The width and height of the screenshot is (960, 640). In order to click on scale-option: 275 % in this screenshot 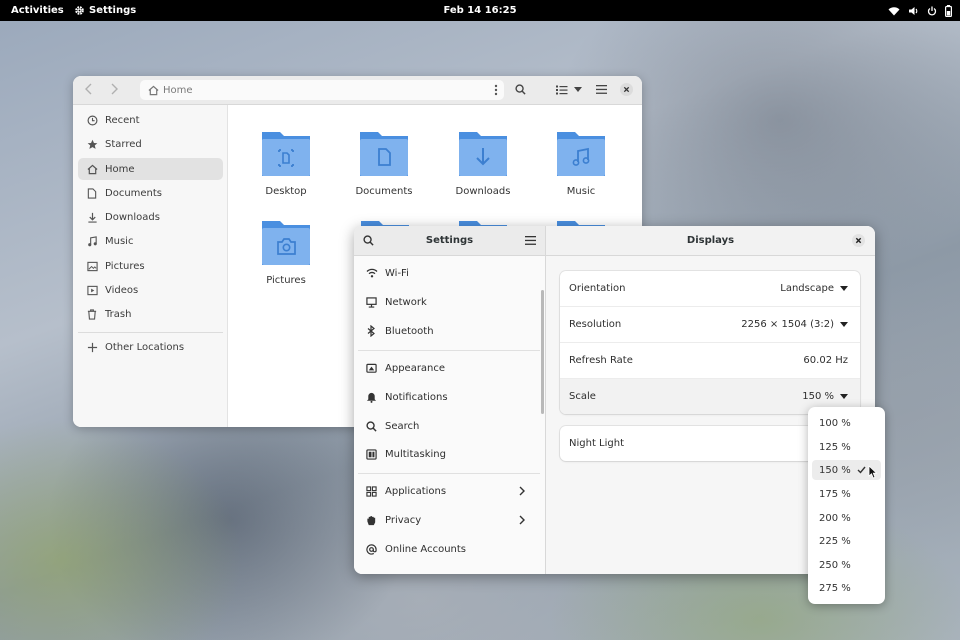, I will do `click(846, 588)`.